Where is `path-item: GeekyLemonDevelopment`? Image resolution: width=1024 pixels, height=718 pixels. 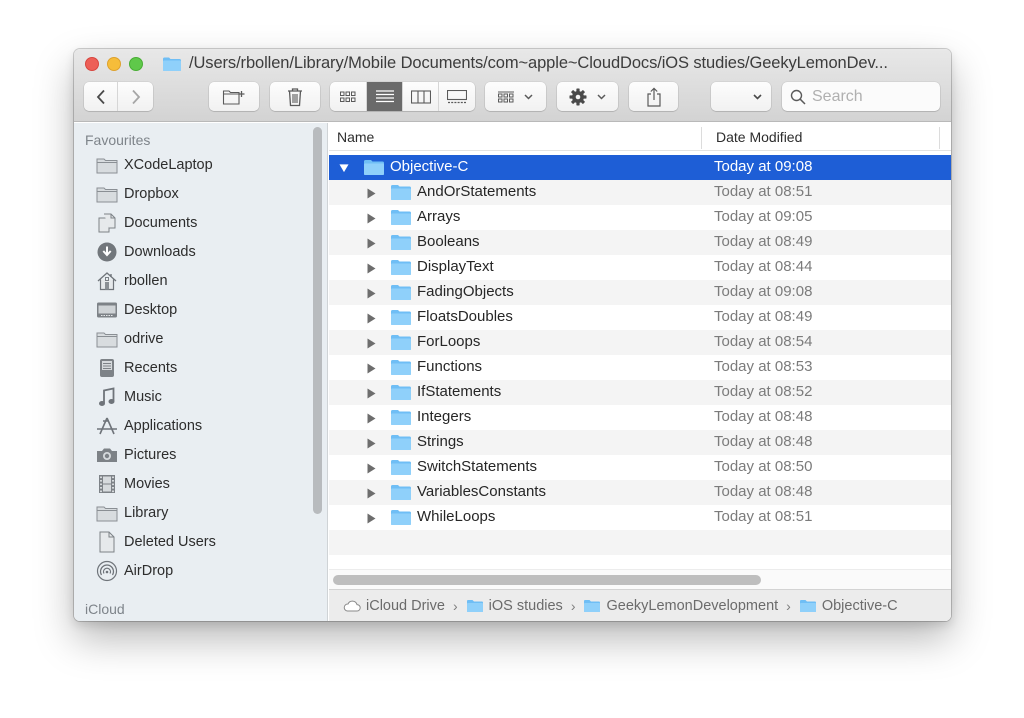
path-item: GeekyLemonDevelopment is located at coordinates (680, 606).